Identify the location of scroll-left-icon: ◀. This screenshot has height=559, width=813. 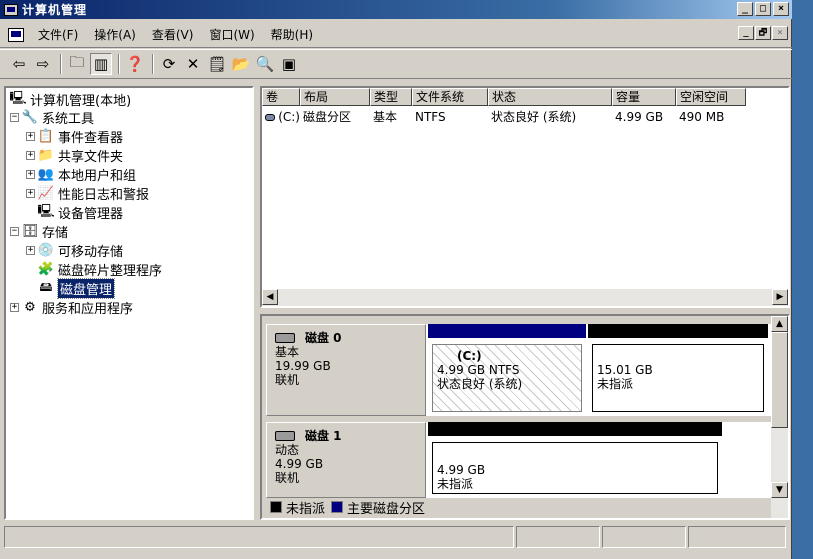
(270, 297).